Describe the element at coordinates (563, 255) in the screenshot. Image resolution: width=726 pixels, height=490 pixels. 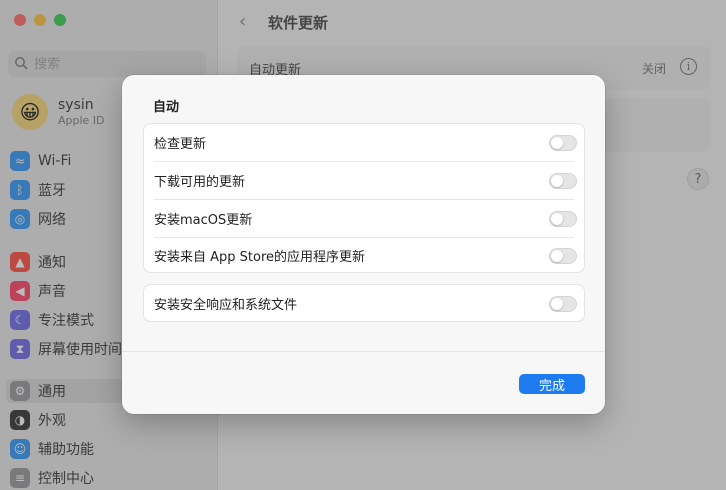
I see `install-app-store-updates-toggle` at that location.